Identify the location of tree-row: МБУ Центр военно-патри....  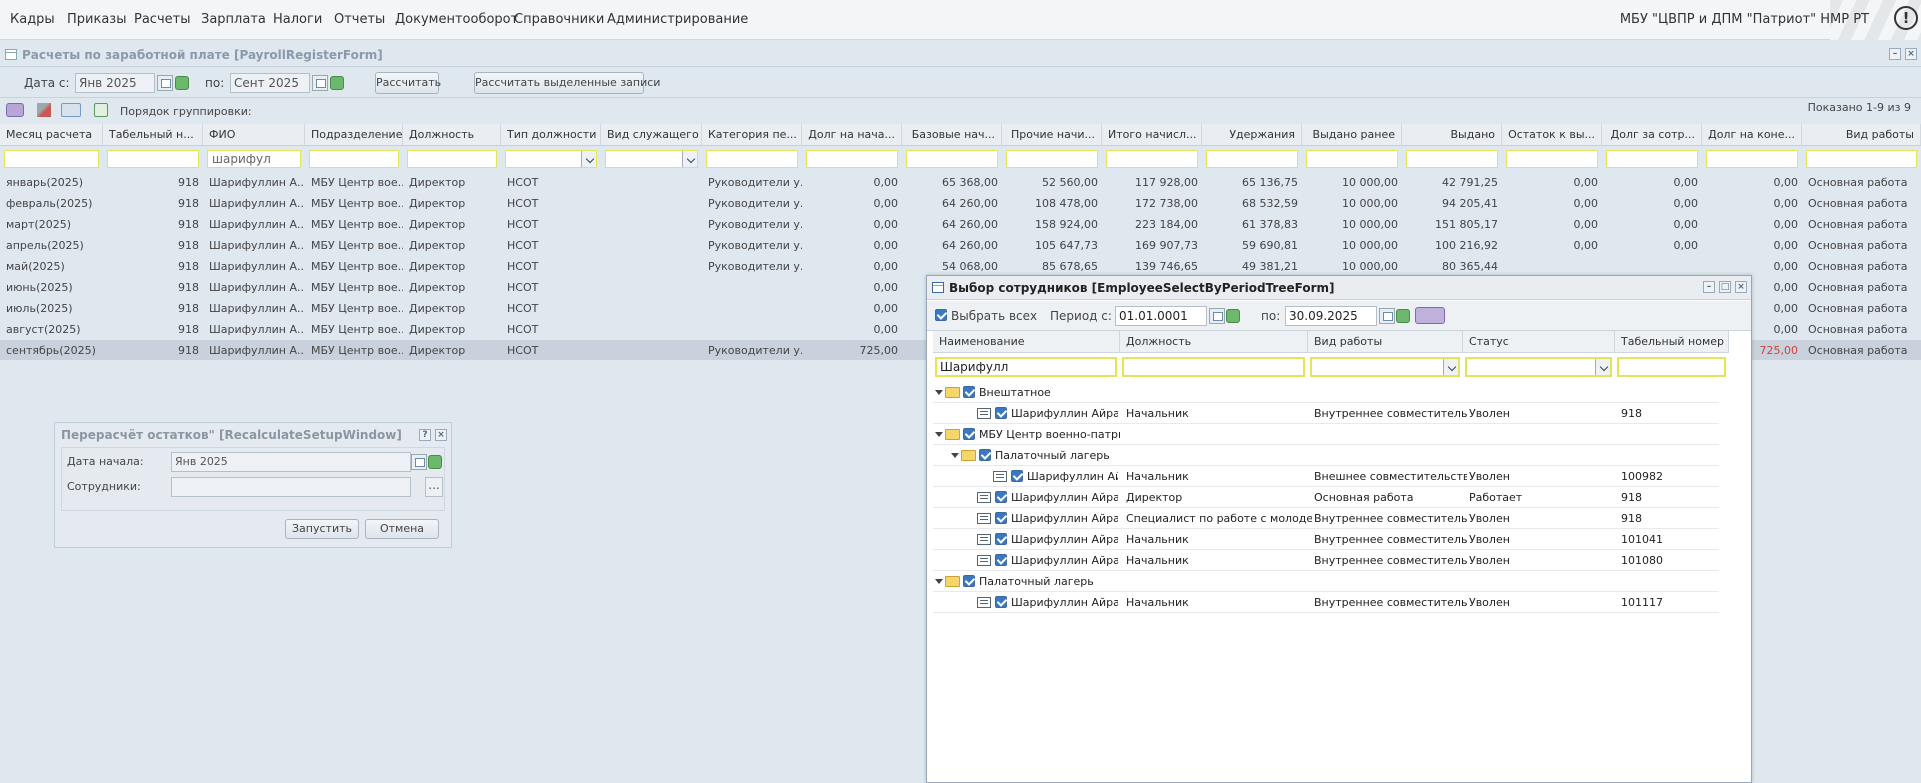
(1326, 434).